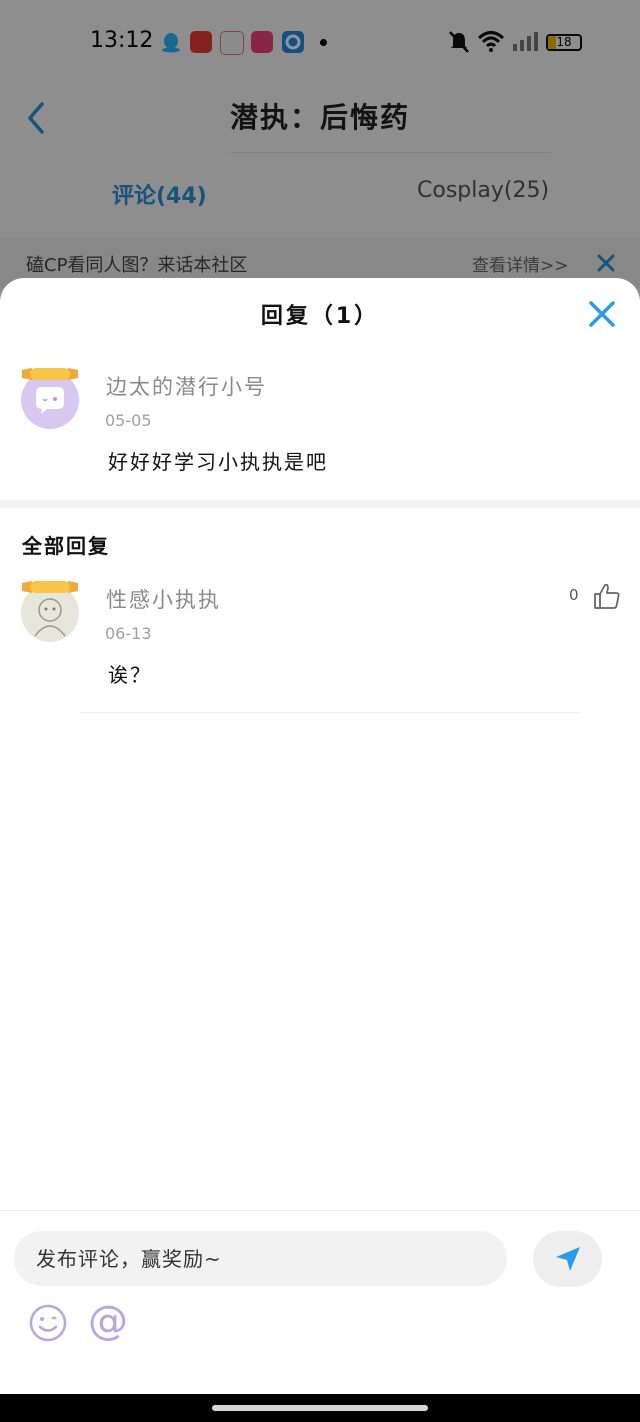  I want to click on all-replies-heading: 全部回复, so click(66, 546).